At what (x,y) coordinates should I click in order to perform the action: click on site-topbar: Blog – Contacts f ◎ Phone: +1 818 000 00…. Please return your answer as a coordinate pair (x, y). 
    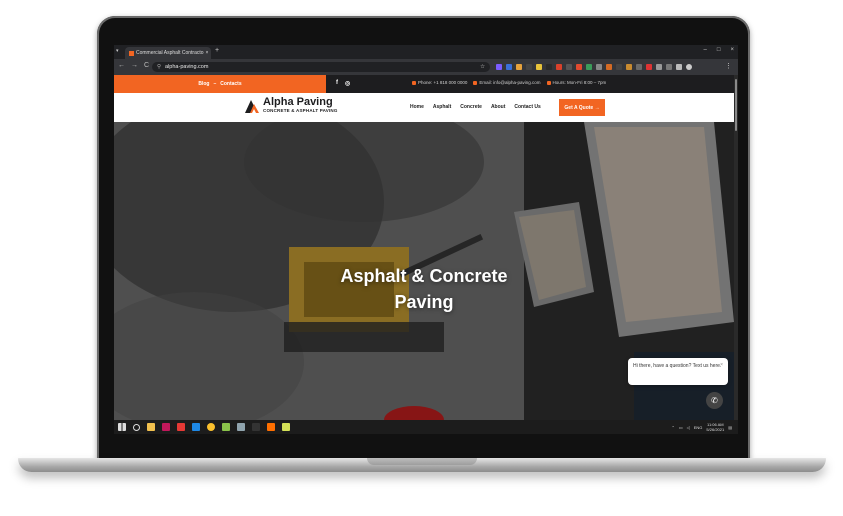
    Looking at the image, I should click on (426, 84).